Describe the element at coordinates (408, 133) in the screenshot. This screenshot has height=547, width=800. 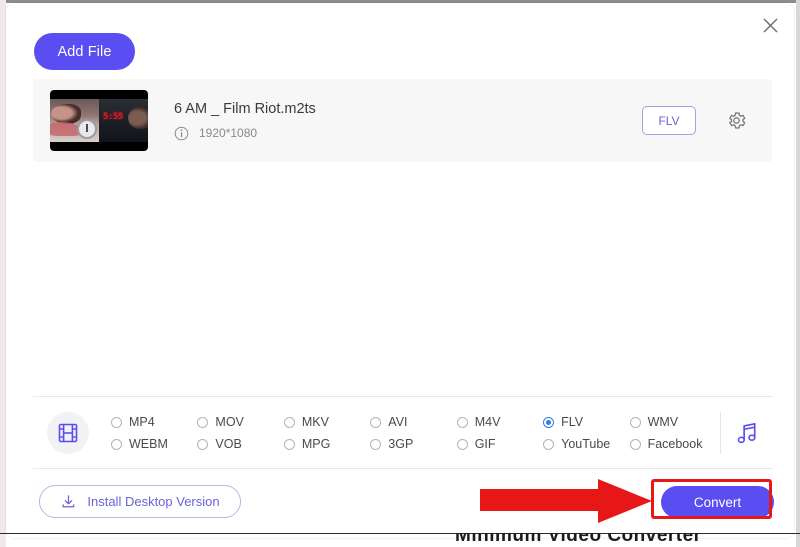
I see `file-subinfo: 1920*1080` at that location.